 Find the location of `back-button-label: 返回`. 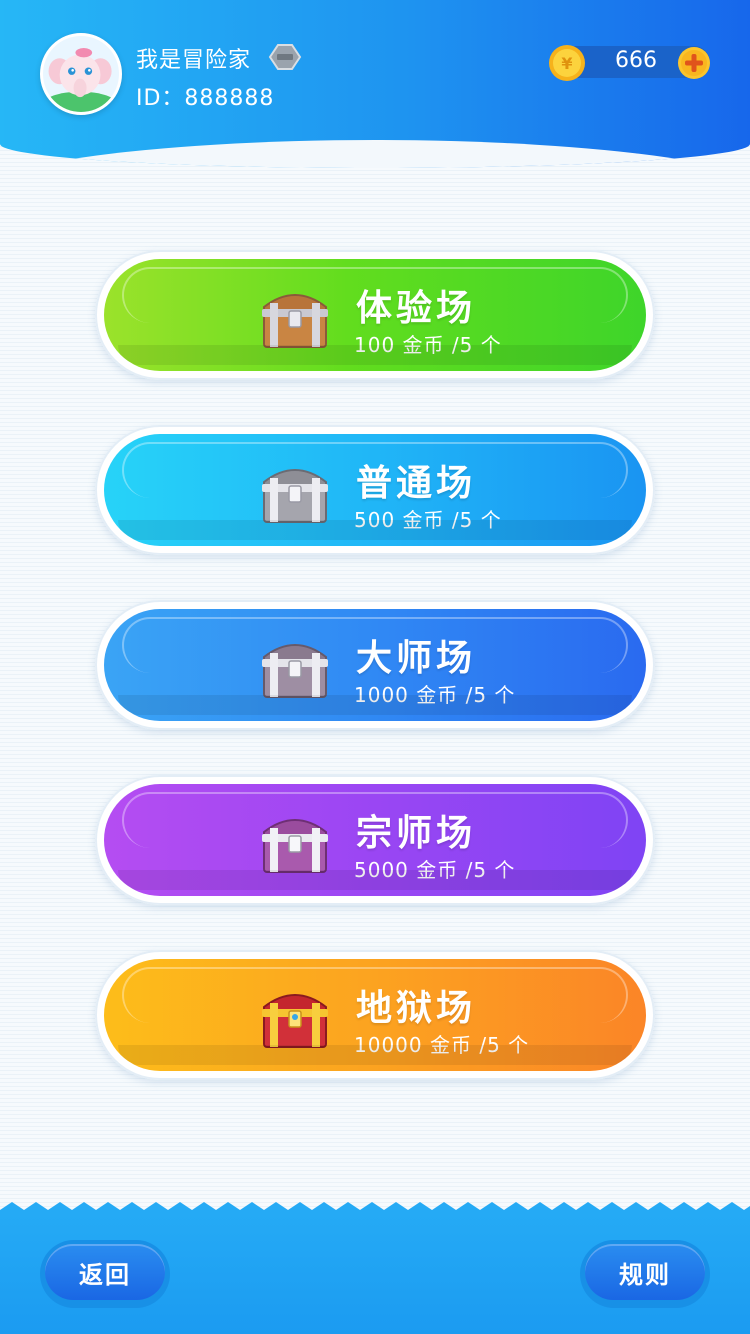

back-button-label: 返回 is located at coordinates (105, 1272).